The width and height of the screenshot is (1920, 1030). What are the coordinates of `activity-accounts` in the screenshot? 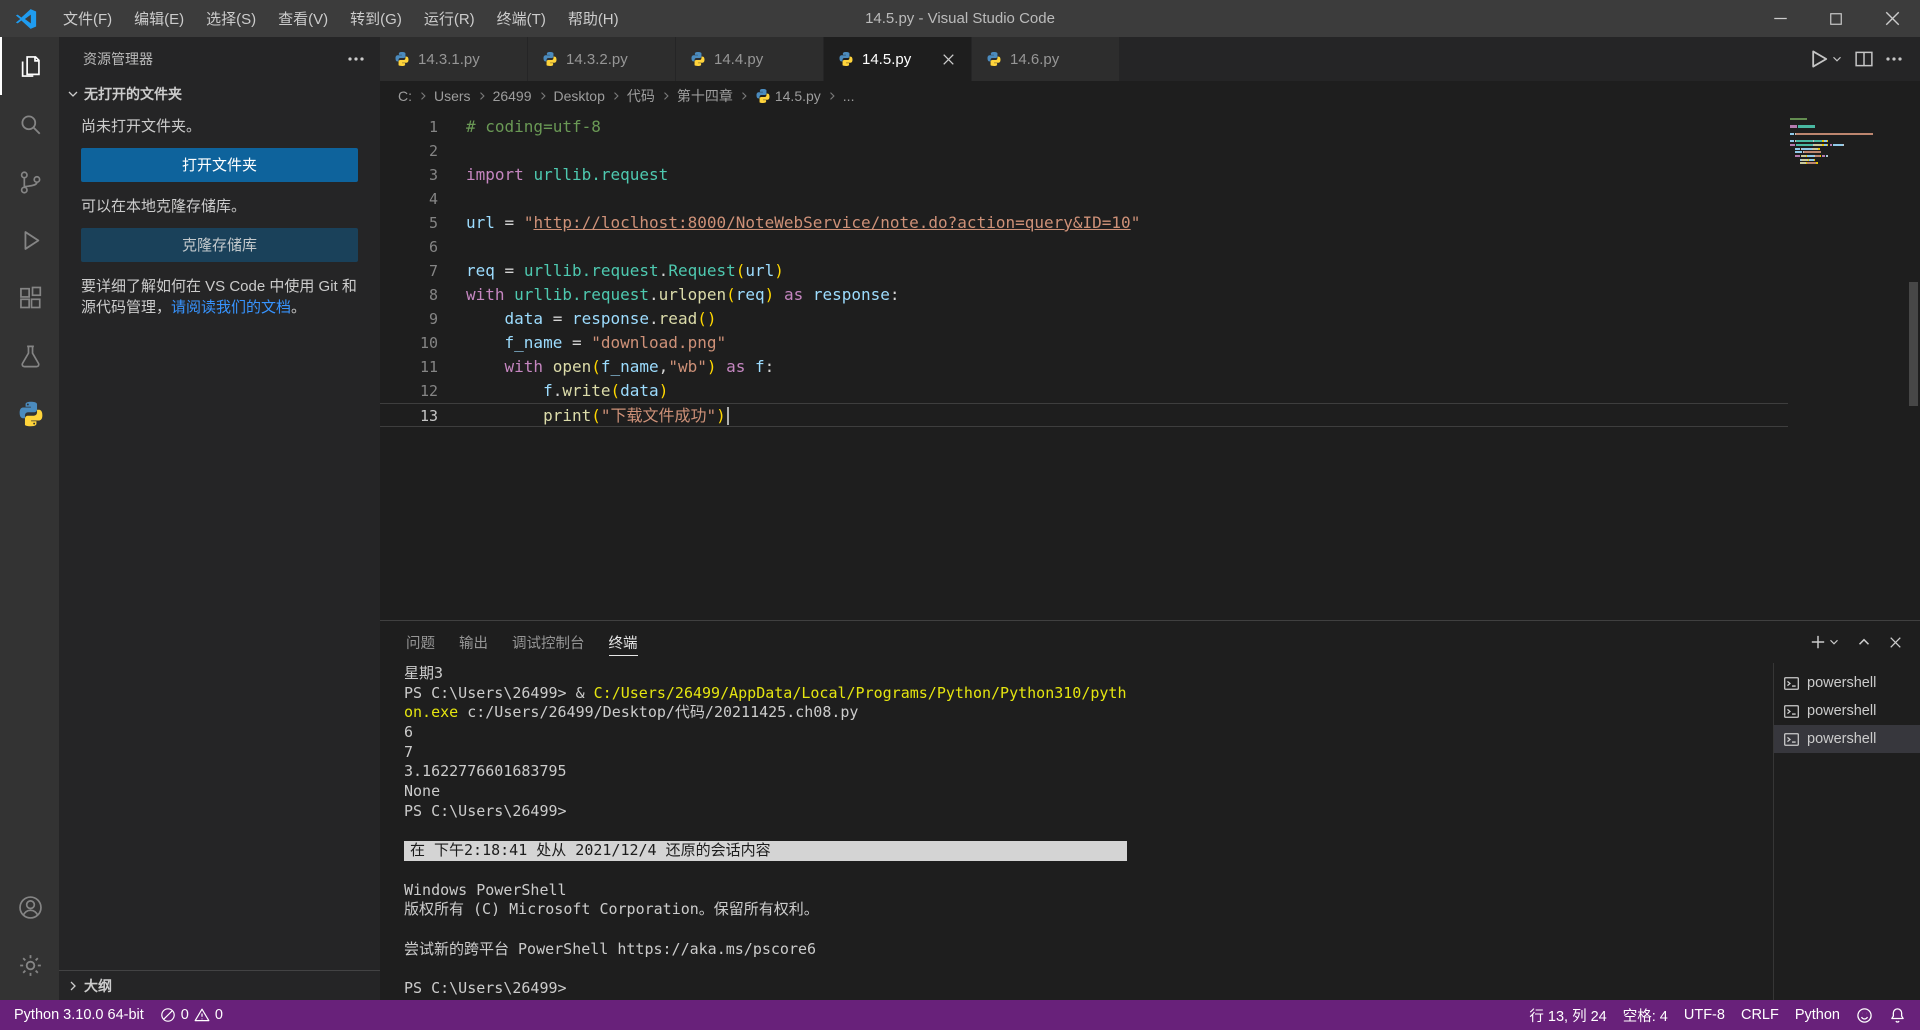 It's located at (29, 907).